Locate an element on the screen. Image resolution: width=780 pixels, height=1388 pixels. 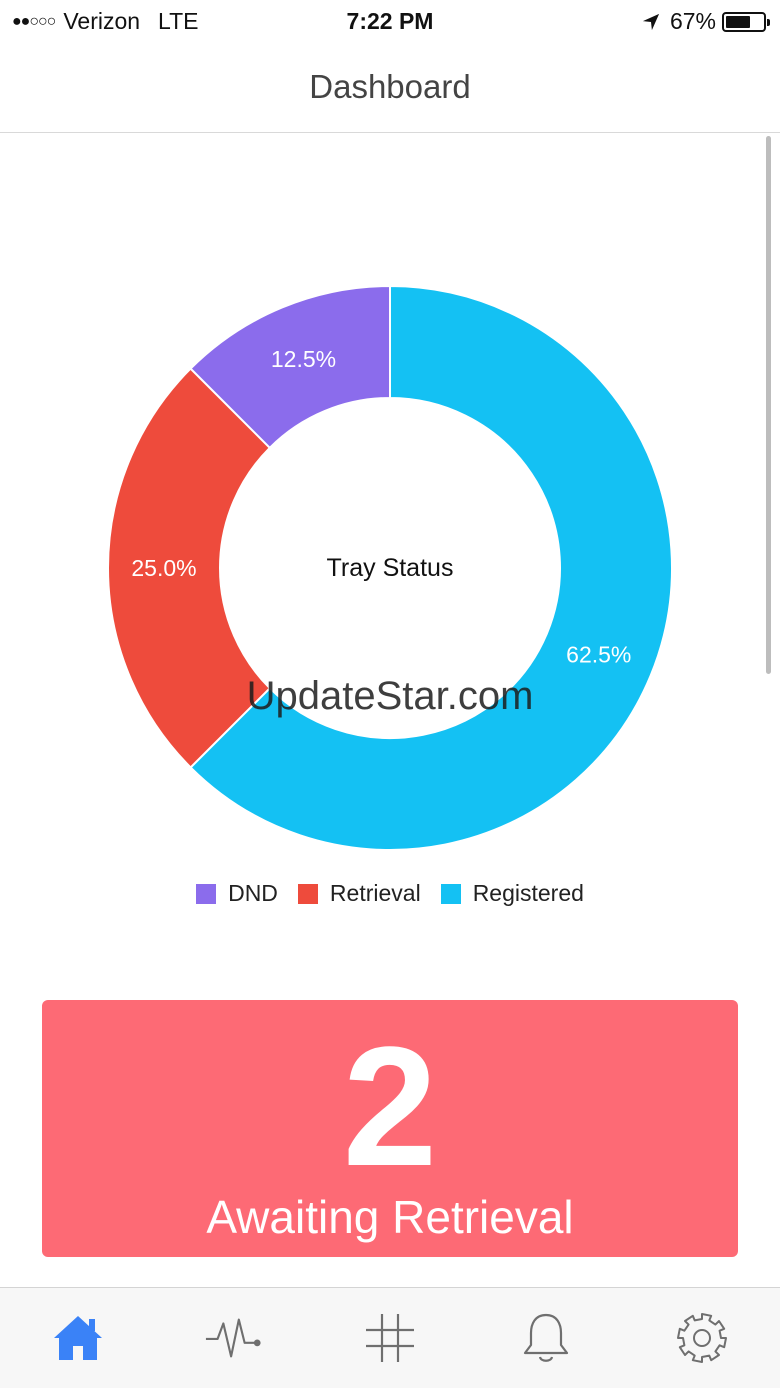
status-bar: ●●○○○ Verizon LTE 7:22 PM 67% is located at coordinates (390, 22).